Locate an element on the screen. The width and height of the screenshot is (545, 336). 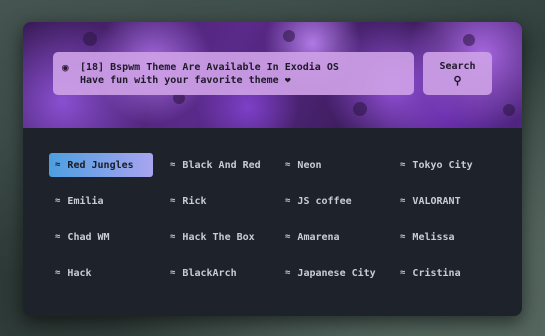
theme-item: ≈ Hack is located at coordinates (101, 273).